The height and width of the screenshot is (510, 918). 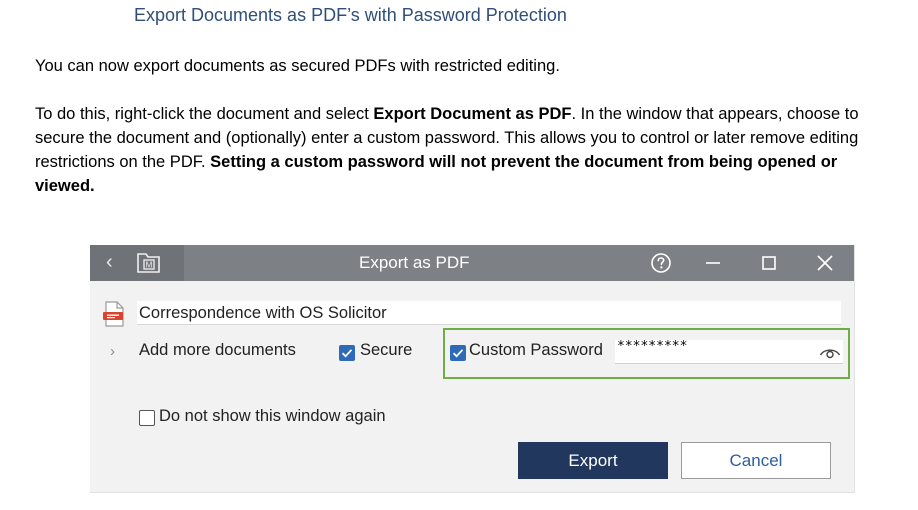 What do you see at coordinates (489, 313) in the screenshot?
I see `document-name-field: Correspondence with OS Solicitor` at bounding box center [489, 313].